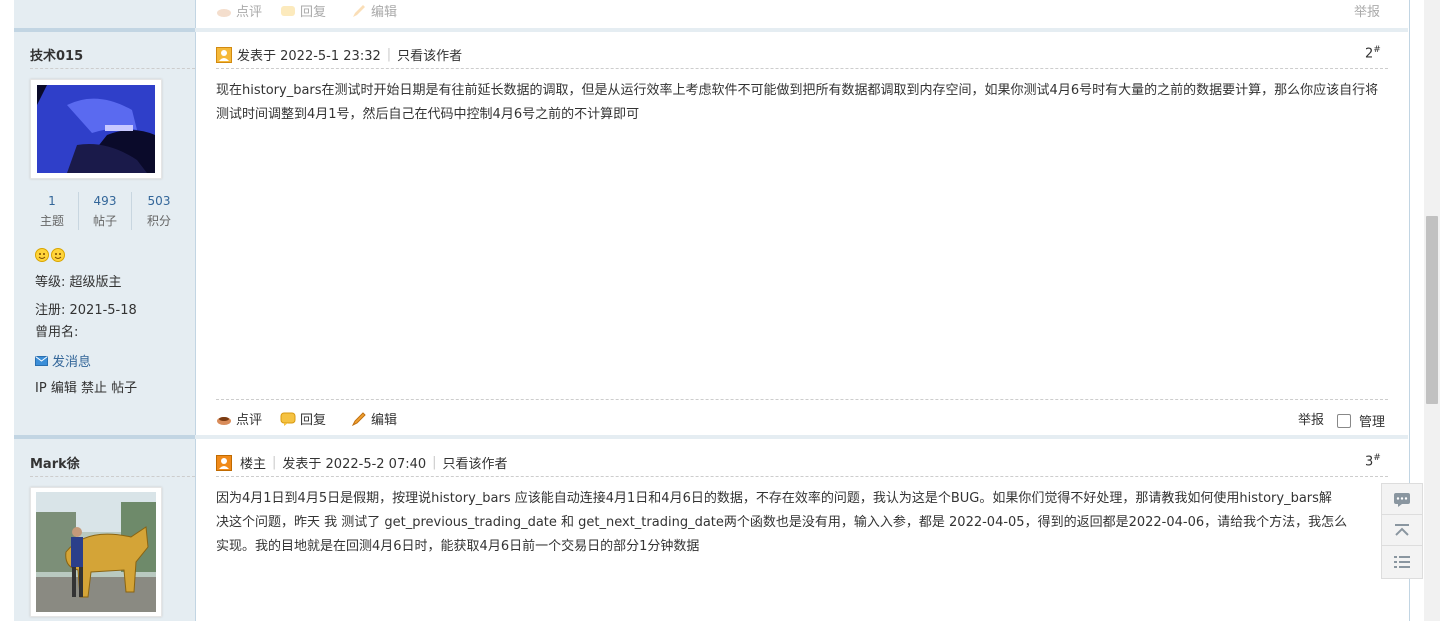  I want to click on smiley-medal-icon, so click(50, 255).